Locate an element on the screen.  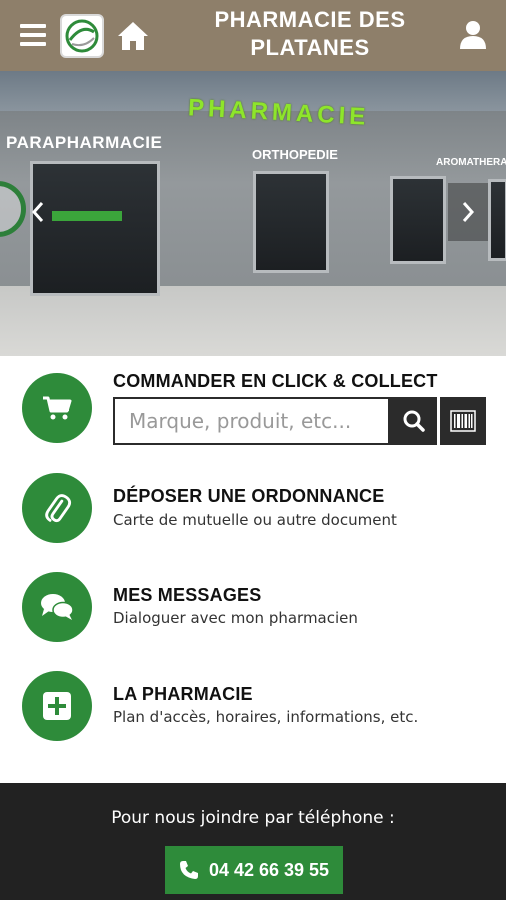
logo is located at coordinates (82, 36).